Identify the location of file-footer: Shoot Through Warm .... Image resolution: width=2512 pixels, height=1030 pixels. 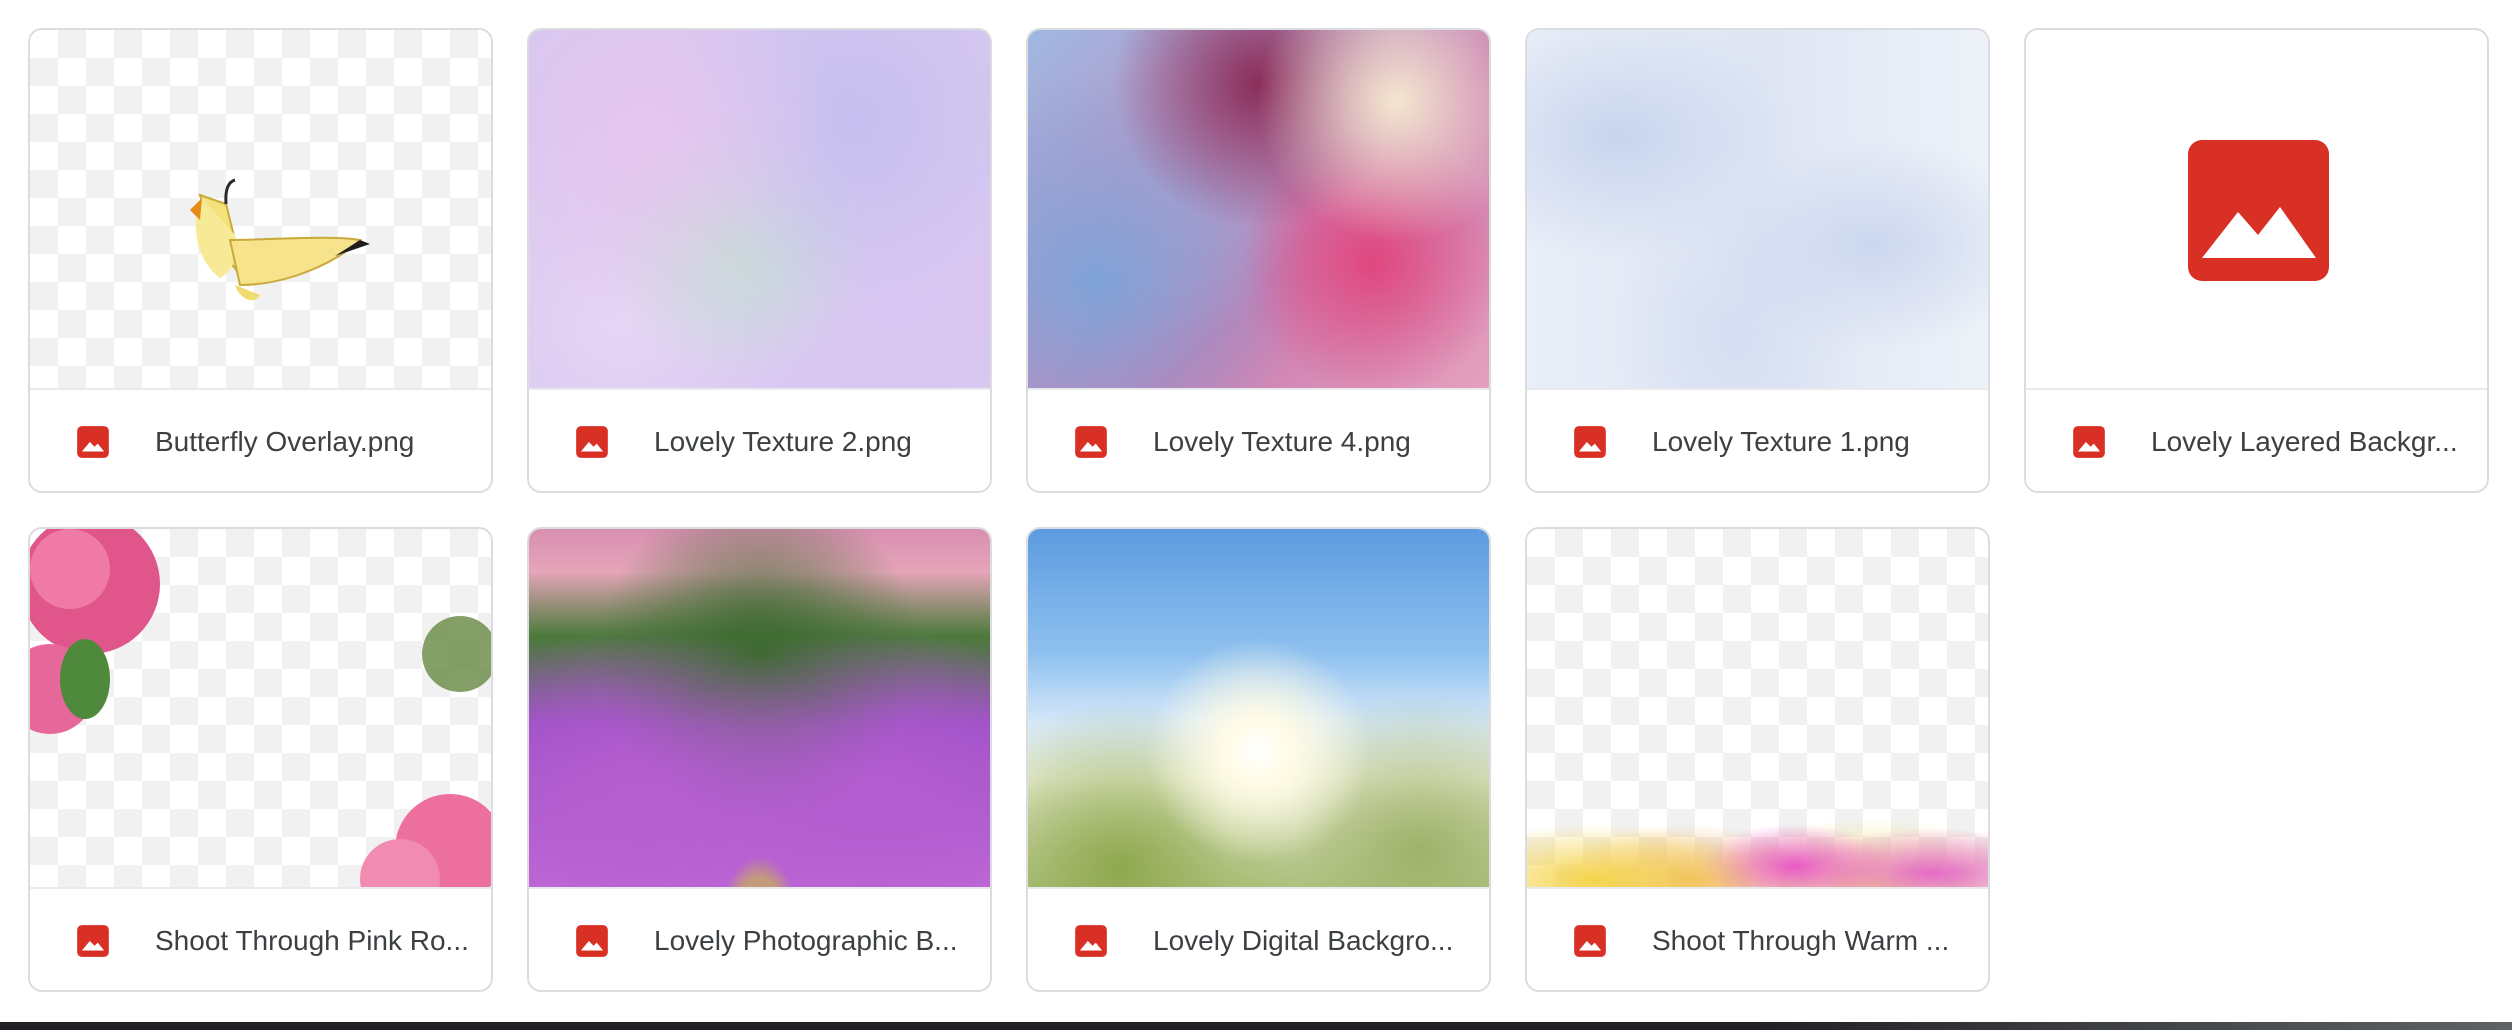
(1757, 938).